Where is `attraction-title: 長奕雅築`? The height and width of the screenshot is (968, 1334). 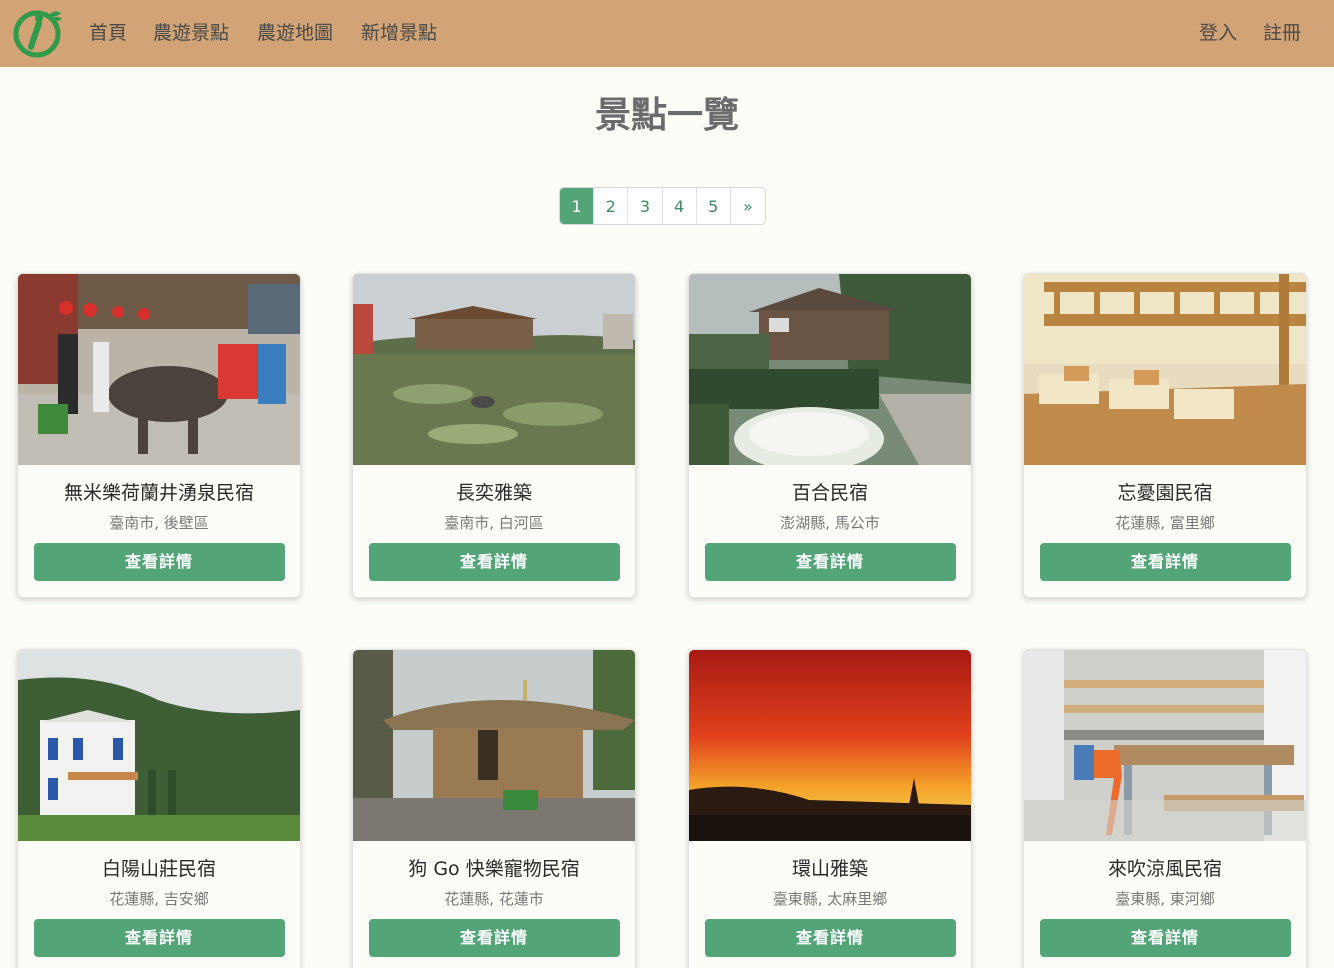 attraction-title: 長奕雅築 is located at coordinates (493, 493).